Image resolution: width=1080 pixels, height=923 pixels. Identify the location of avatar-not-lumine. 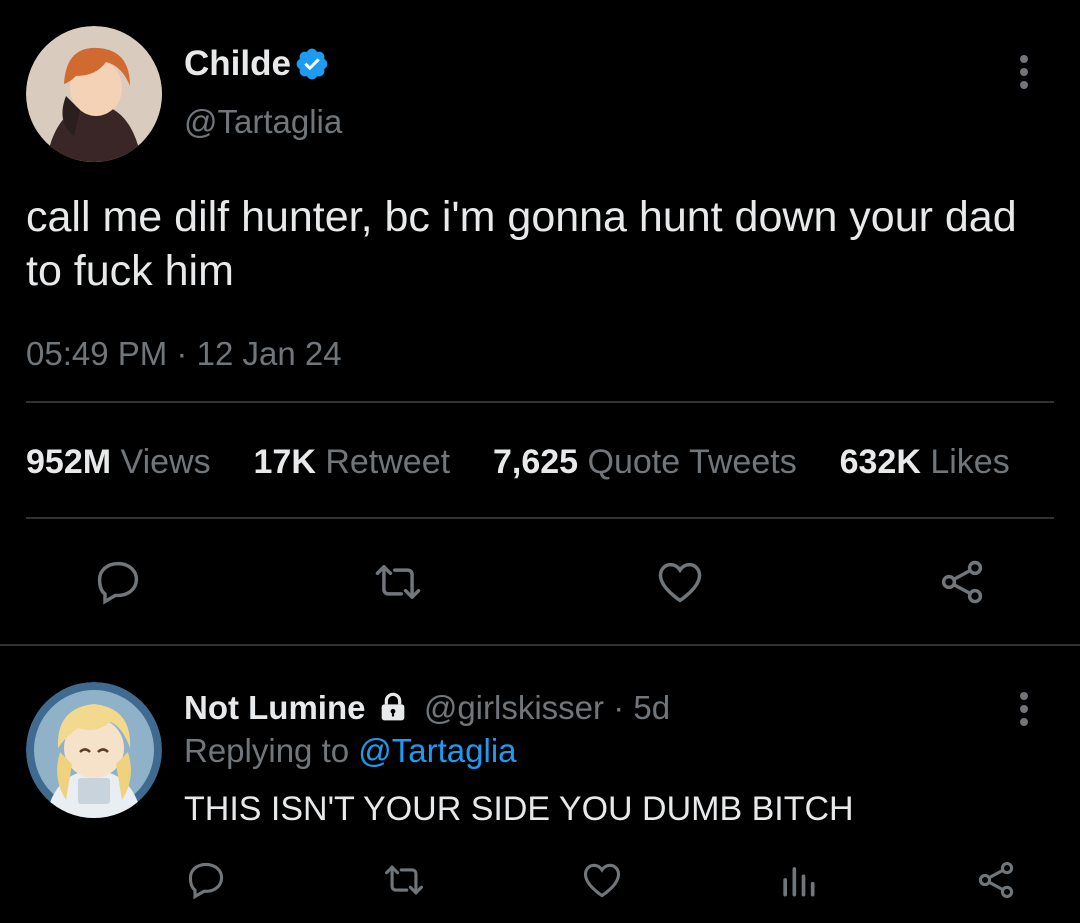
(94, 750).